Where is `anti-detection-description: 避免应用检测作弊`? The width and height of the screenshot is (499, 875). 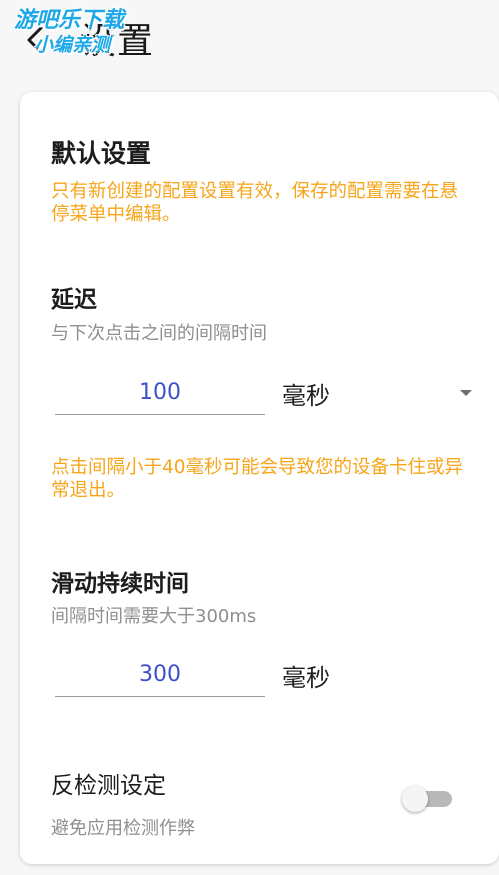
anti-detection-description: 避免应用检测作弊 is located at coordinates (123, 828).